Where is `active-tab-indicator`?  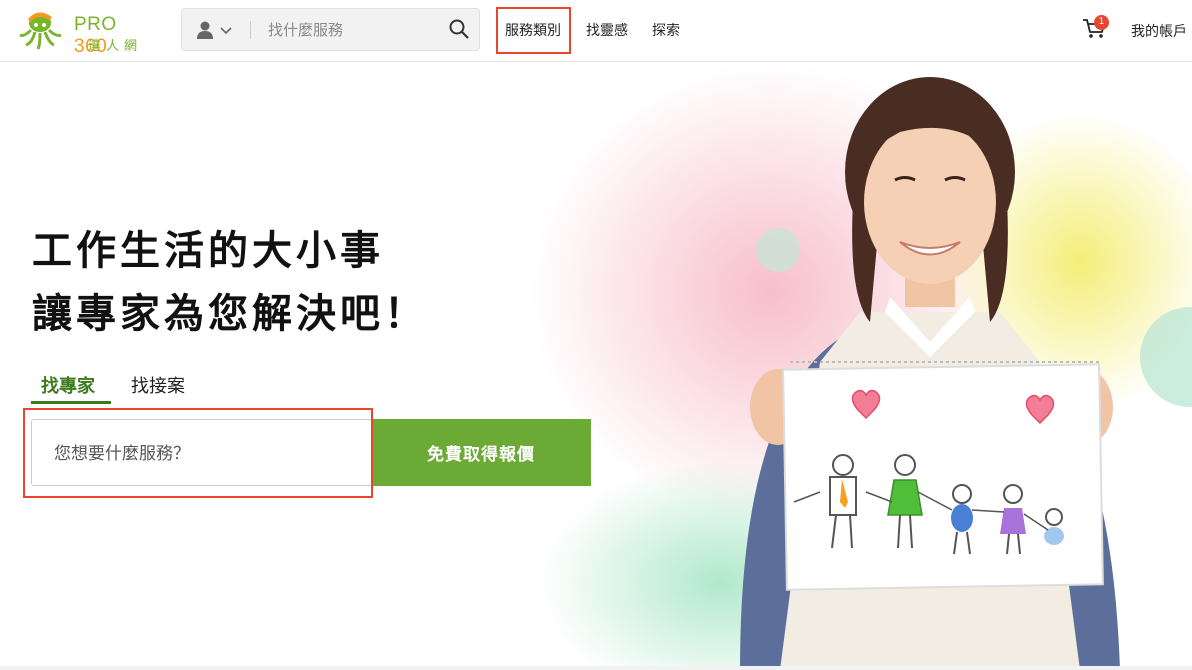
active-tab-indicator is located at coordinates (71, 402).